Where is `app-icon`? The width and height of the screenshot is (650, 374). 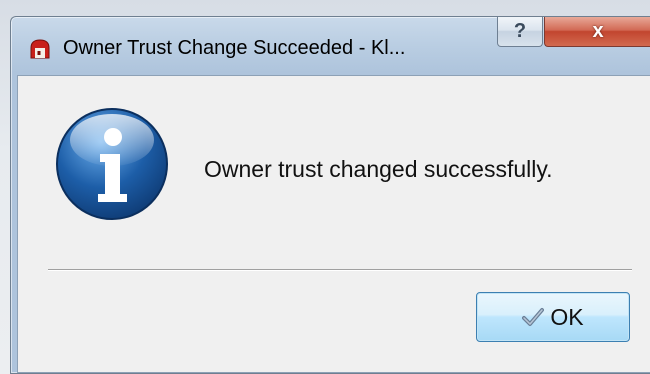
app-icon is located at coordinates (40, 49).